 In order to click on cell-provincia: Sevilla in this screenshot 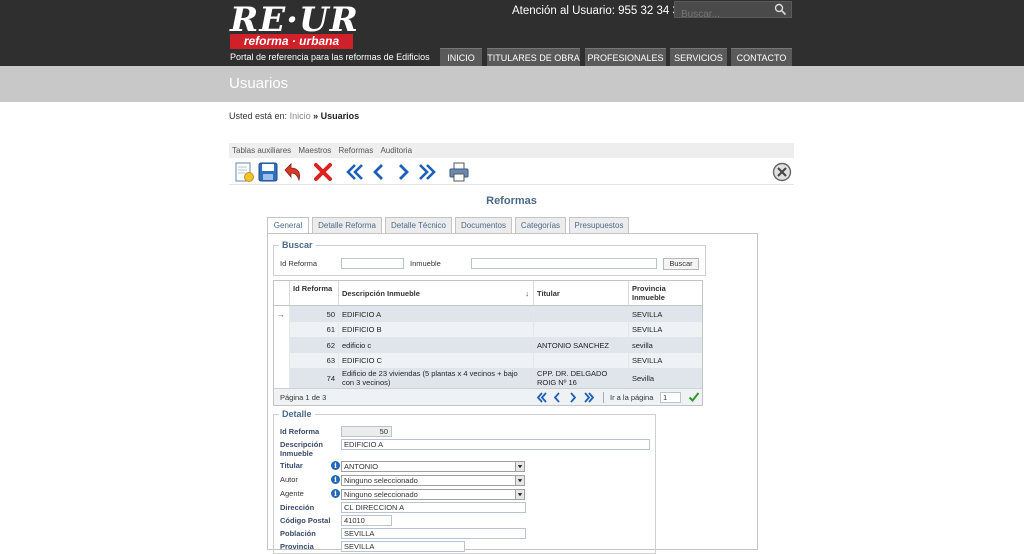, I will do `click(643, 378)`.